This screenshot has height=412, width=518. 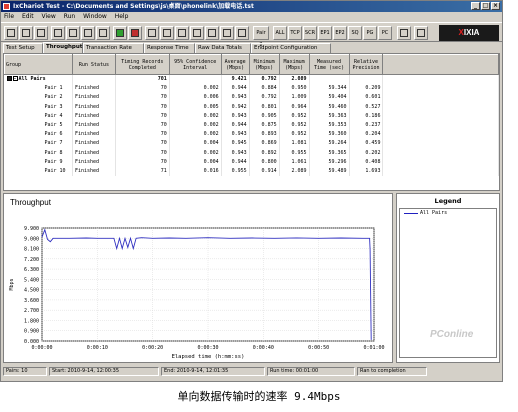 I want to click on table-row-summary: − All Pairs 701 9.421 0.792 2.089, so click(x=251, y=79).